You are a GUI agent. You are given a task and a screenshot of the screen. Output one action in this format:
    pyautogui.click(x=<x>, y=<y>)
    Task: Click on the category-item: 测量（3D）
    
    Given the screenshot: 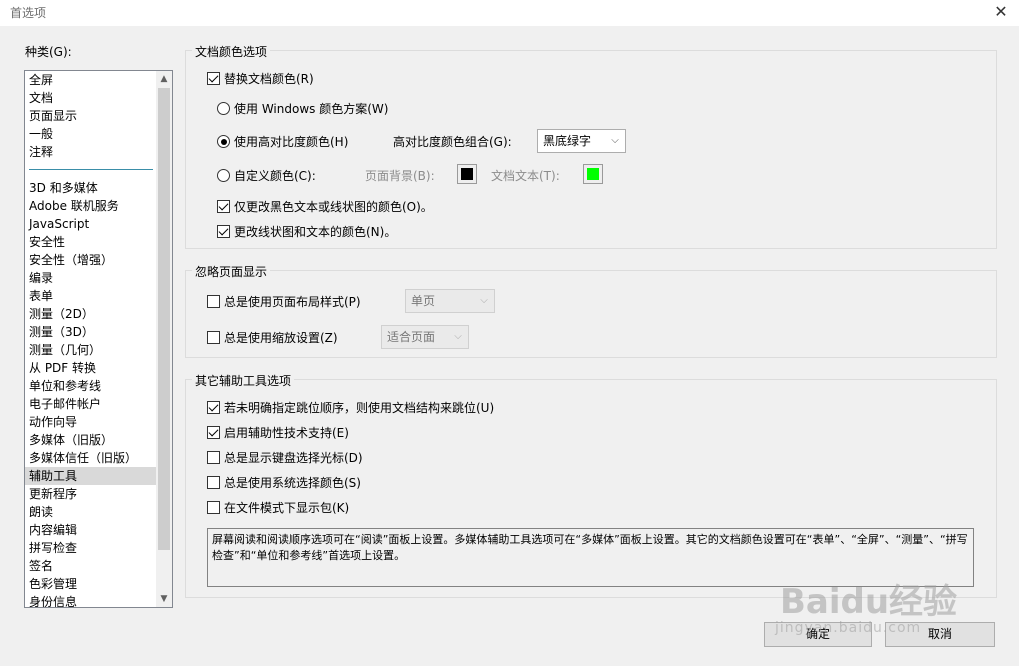 What is the action you would take?
    pyautogui.click(x=91, y=332)
    